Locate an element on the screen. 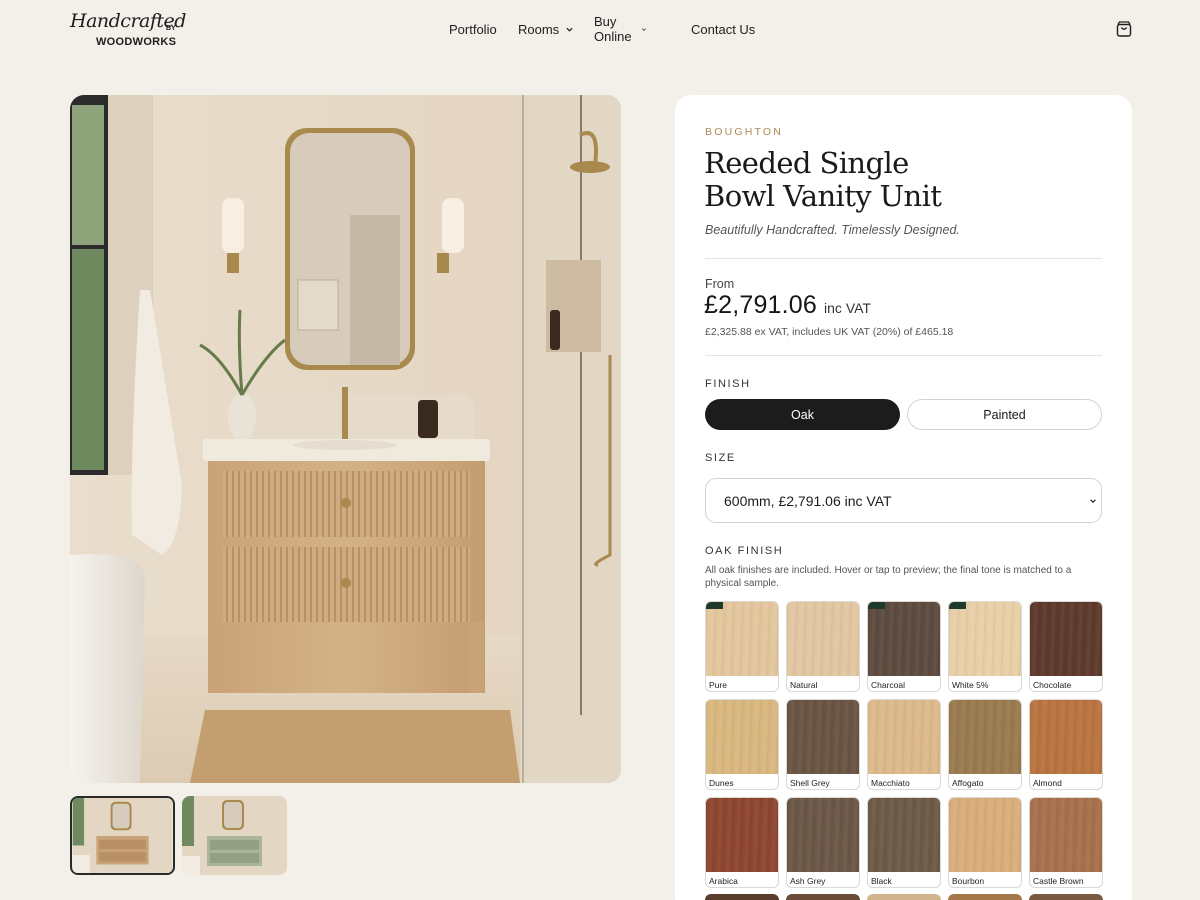 This screenshot has width=1200, height=900. nav-item-portfolio: Portfolio is located at coordinates (473, 29).